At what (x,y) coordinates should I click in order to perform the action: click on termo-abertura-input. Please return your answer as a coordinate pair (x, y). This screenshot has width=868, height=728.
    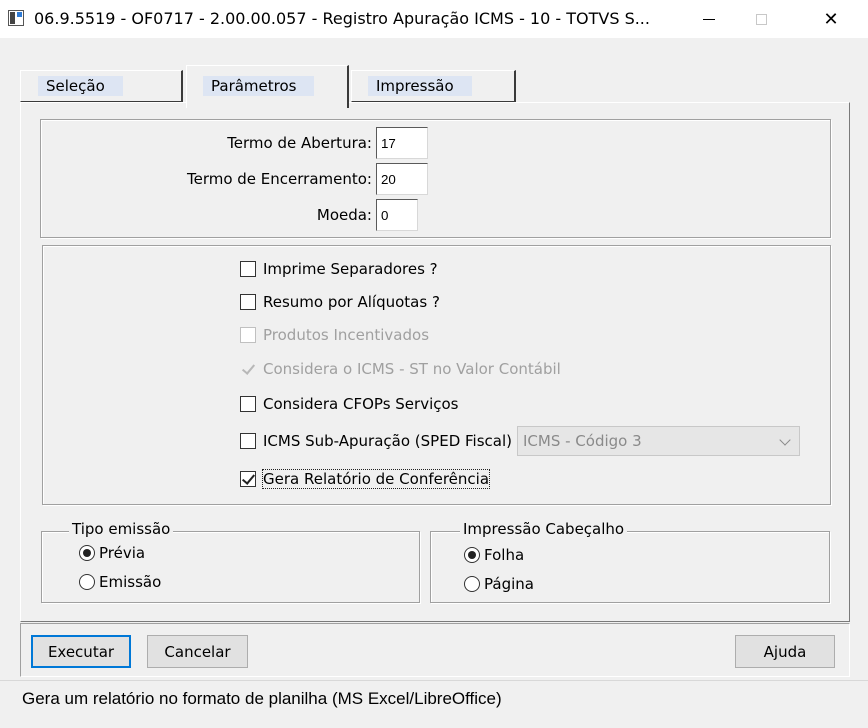
    Looking at the image, I should click on (402, 143).